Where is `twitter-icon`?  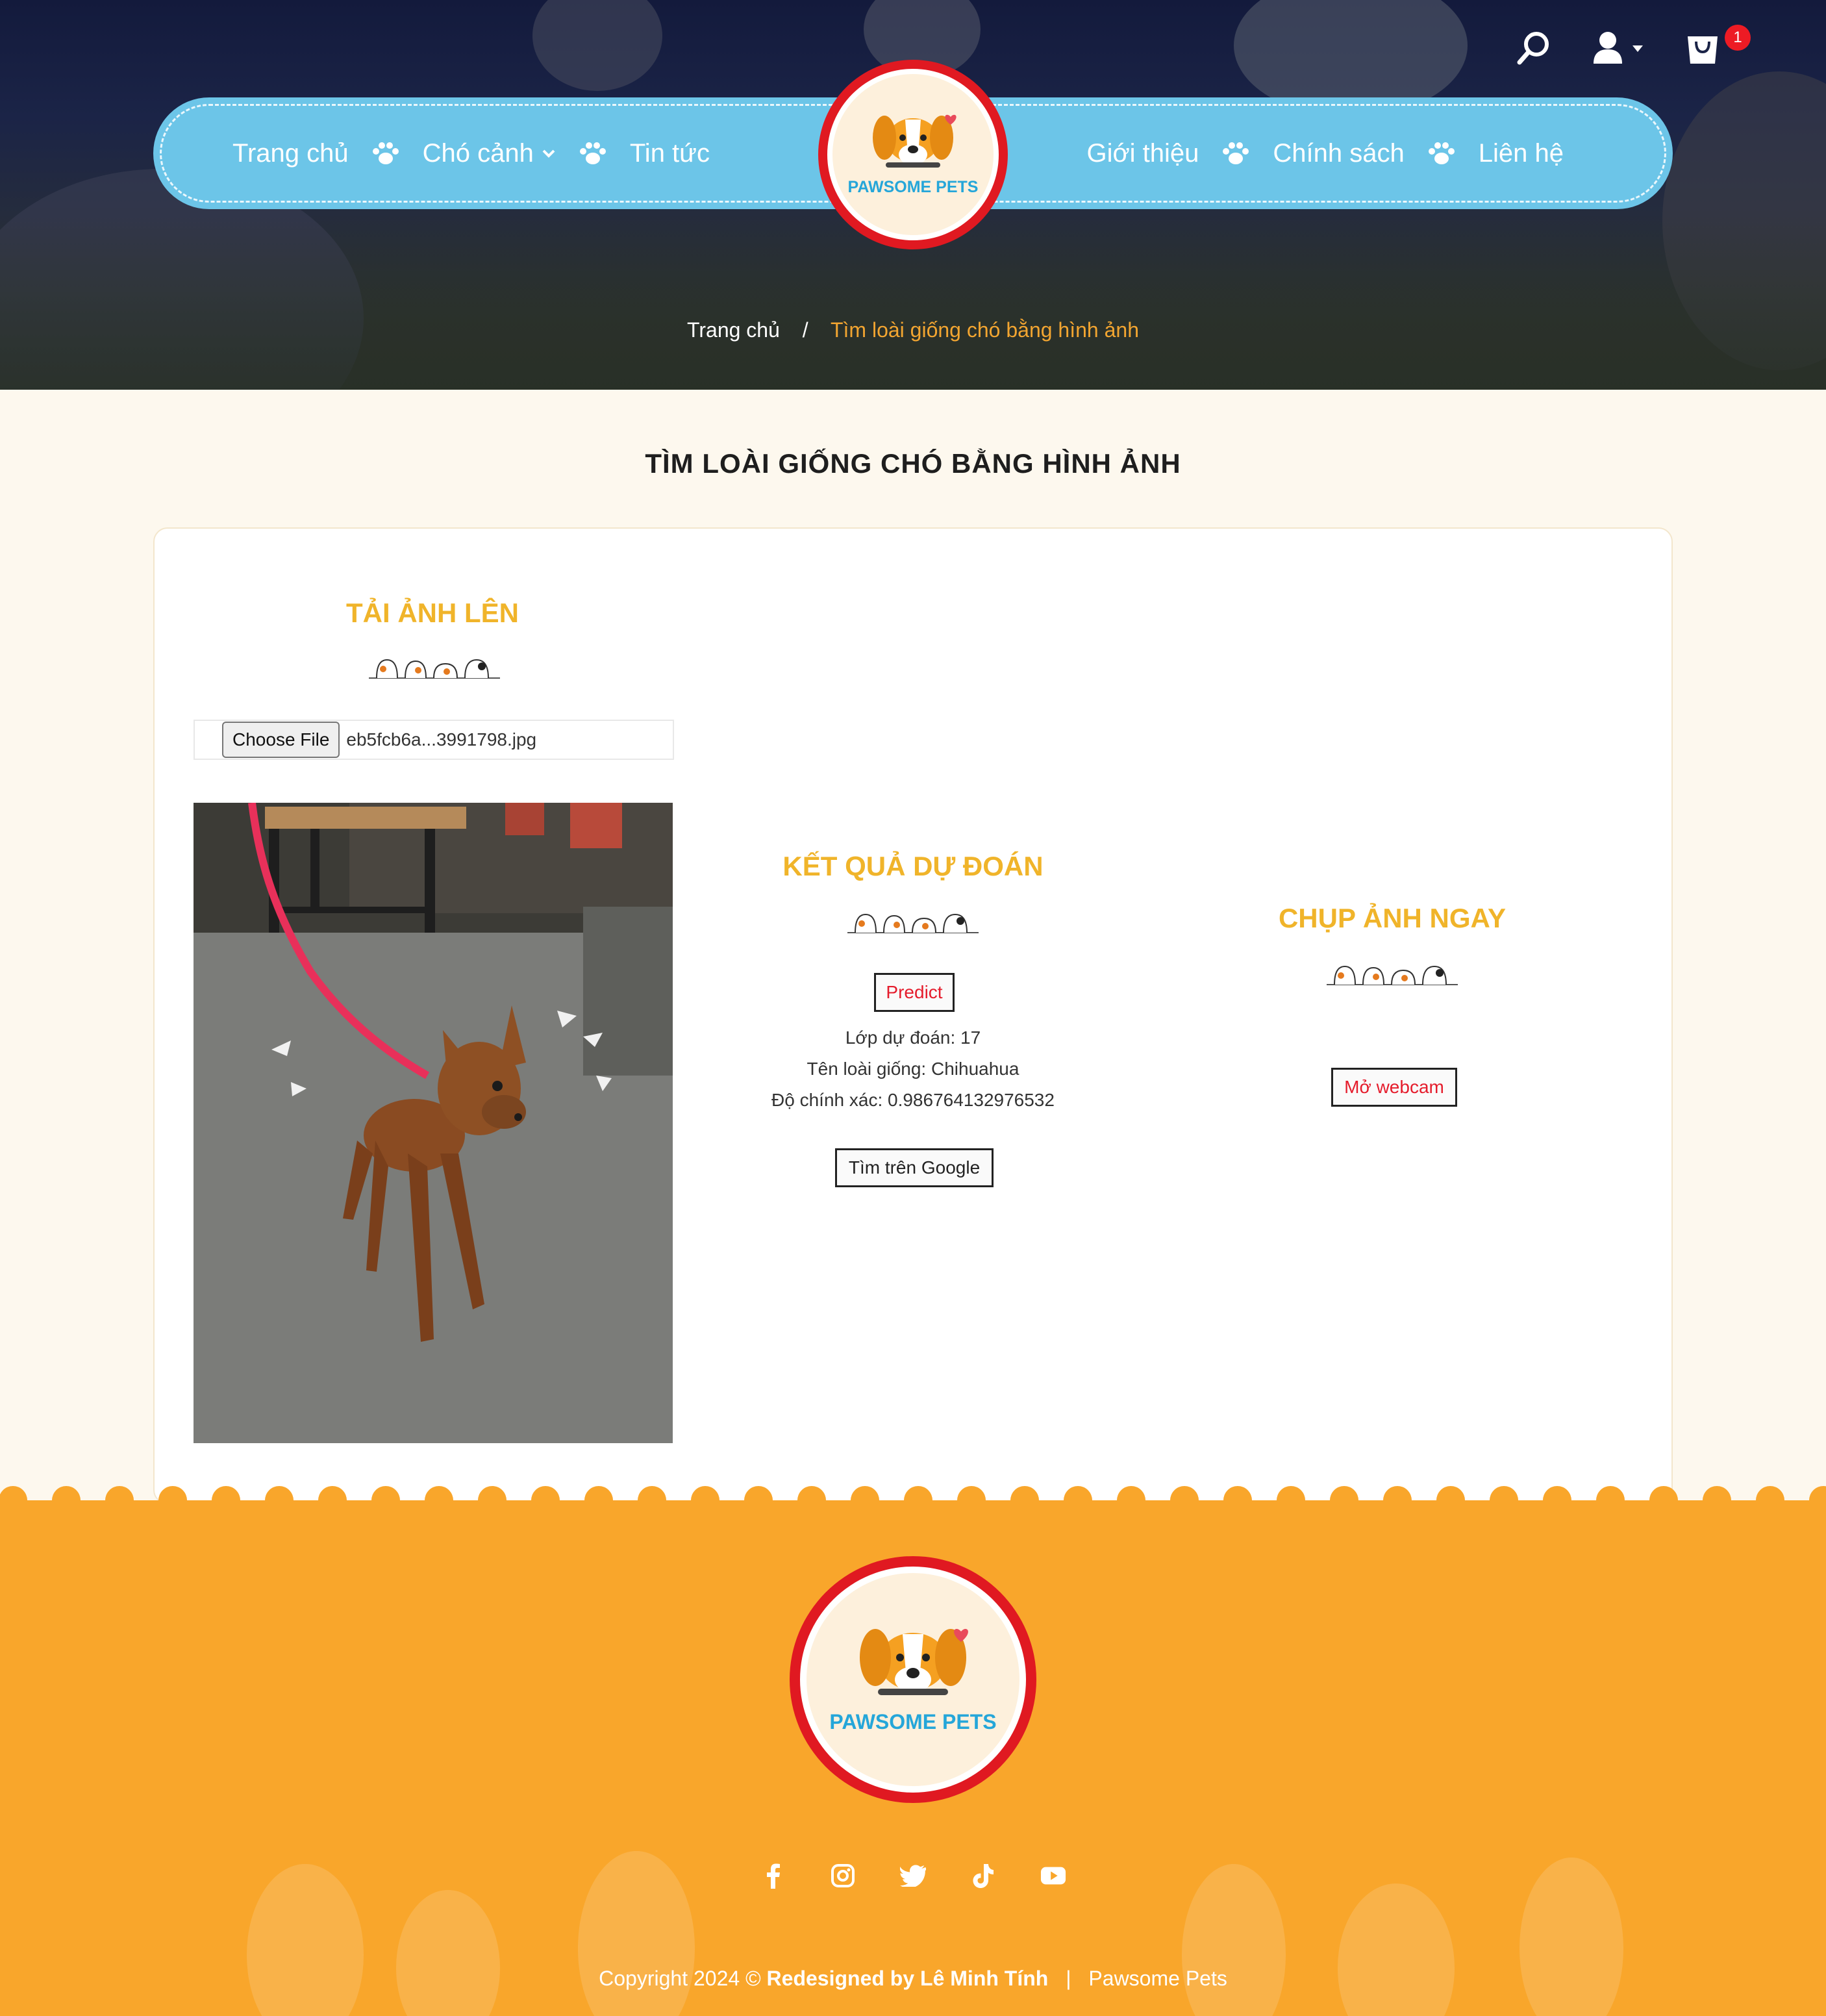
twitter-icon is located at coordinates (913, 1876).